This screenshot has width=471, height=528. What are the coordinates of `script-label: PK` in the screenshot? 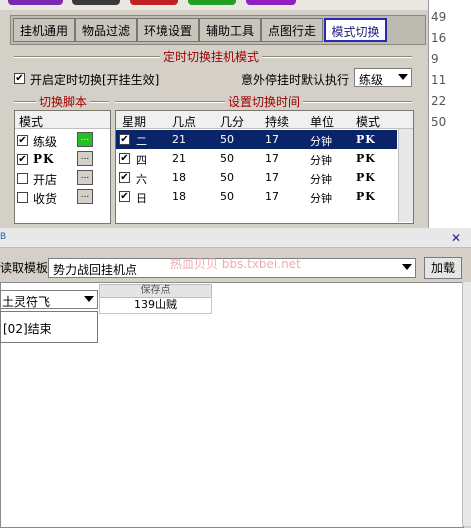 It's located at (44, 159).